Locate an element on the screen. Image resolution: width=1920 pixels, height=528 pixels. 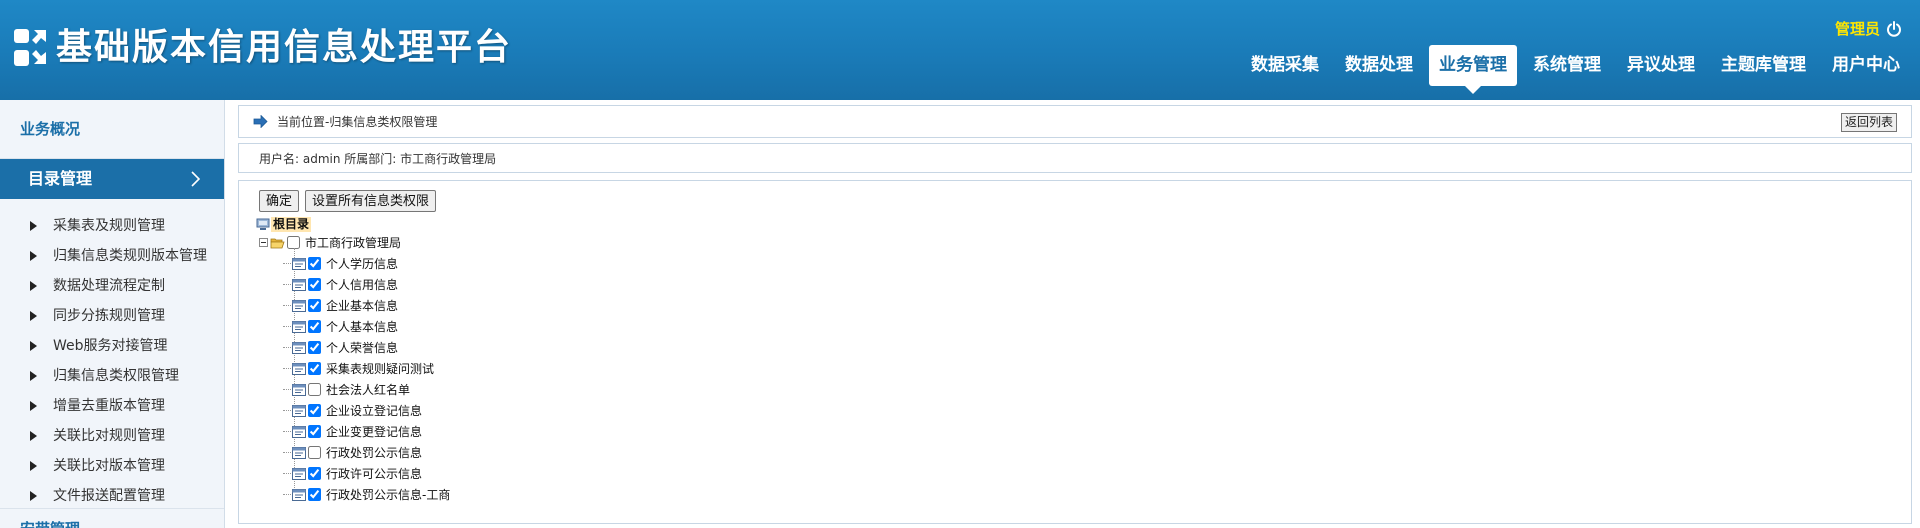
tree-node-leaf-11: 行政许可公示信息 is located at coordinates (352, 473).